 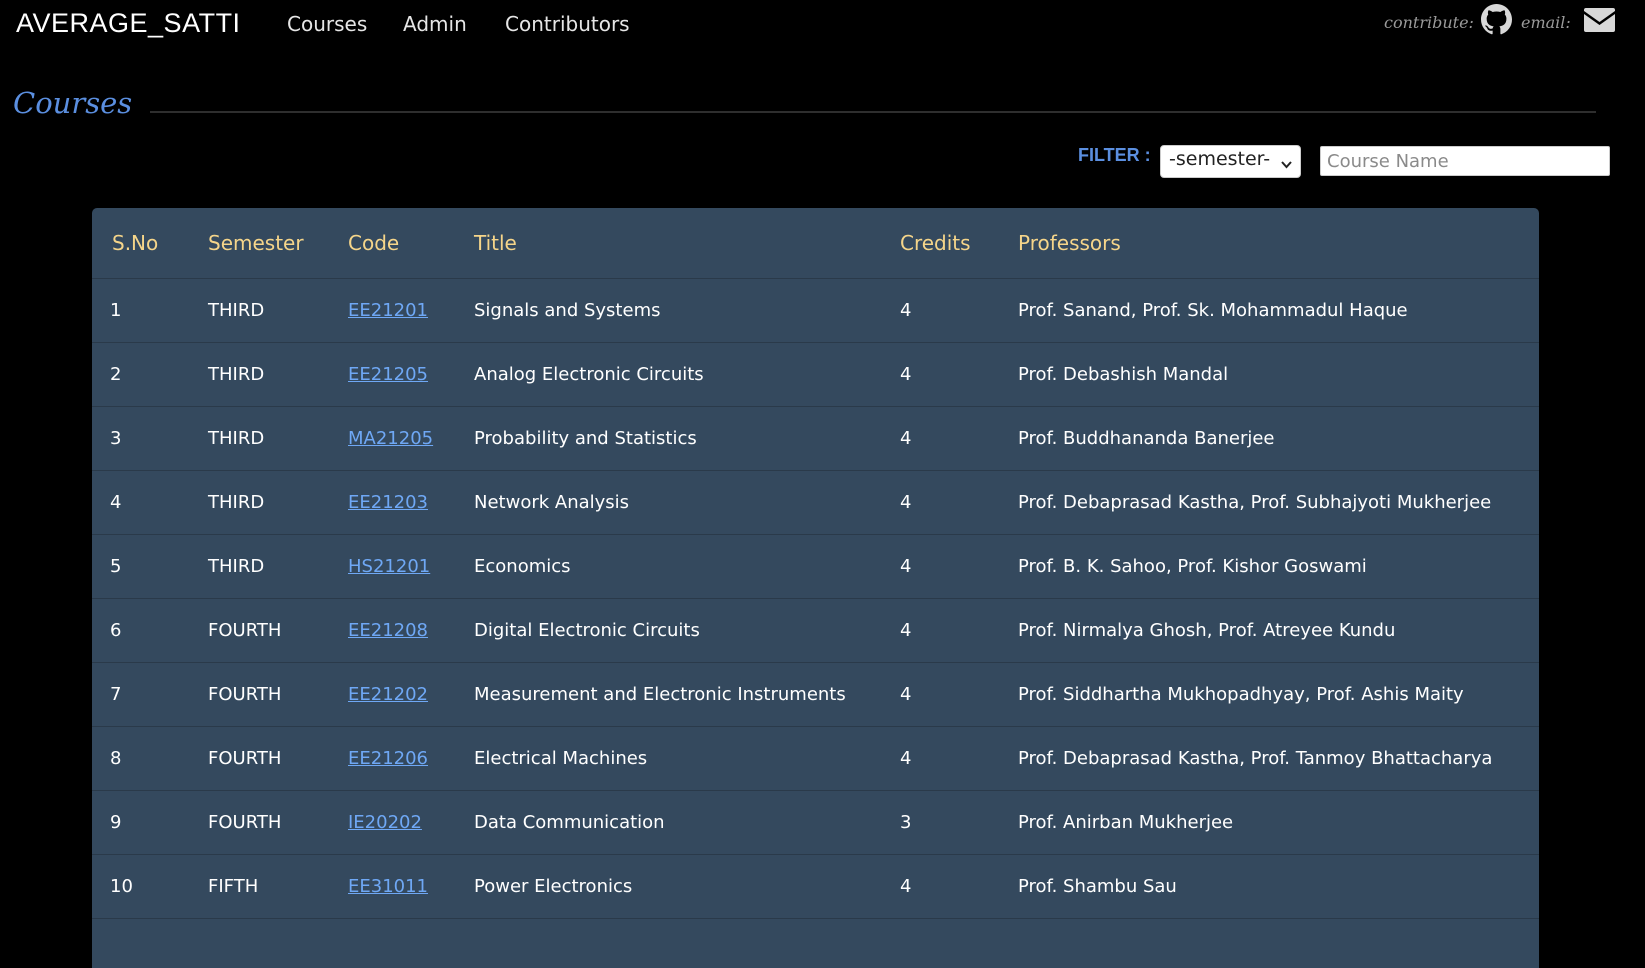 What do you see at coordinates (959, 822) in the screenshot?
I see `cell-credits: 3` at bounding box center [959, 822].